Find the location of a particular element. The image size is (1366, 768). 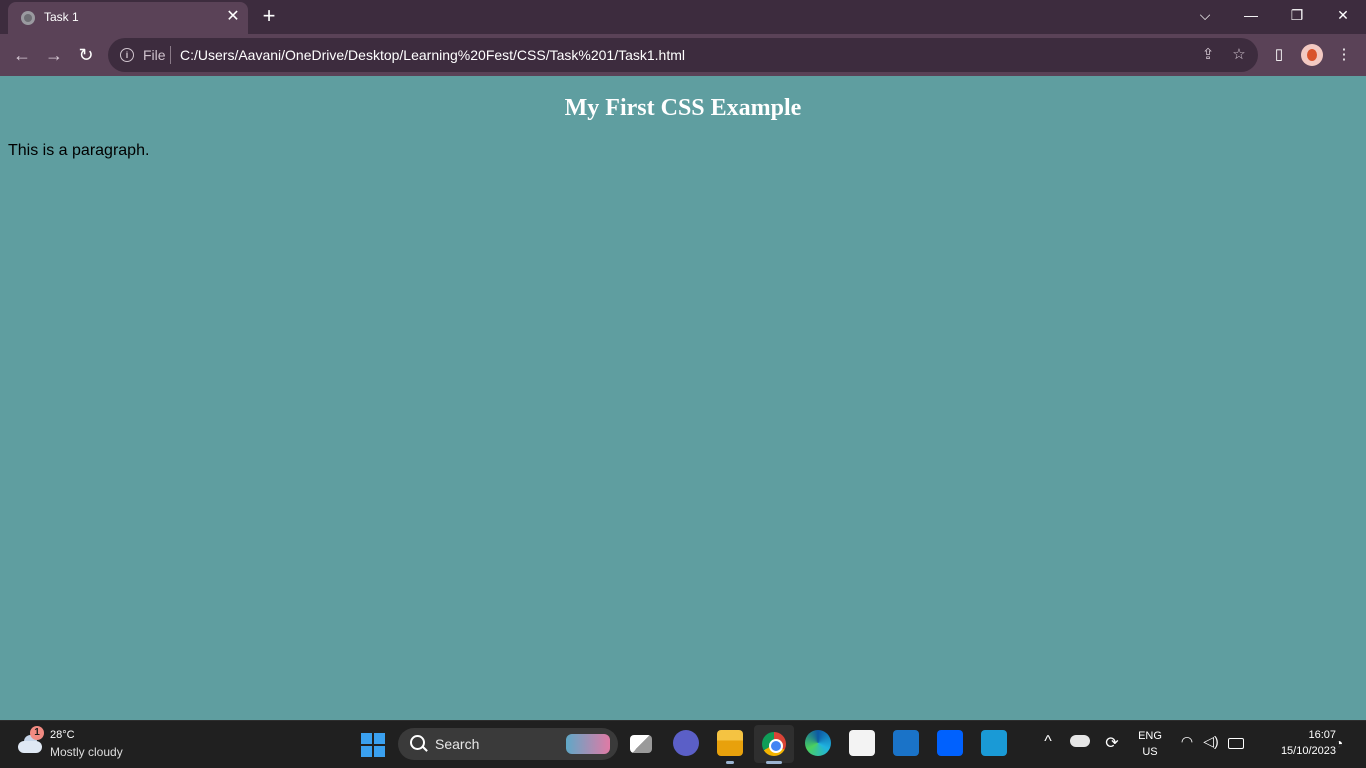

tab-search-button: ⌵ is located at coordinates (1205, 15).